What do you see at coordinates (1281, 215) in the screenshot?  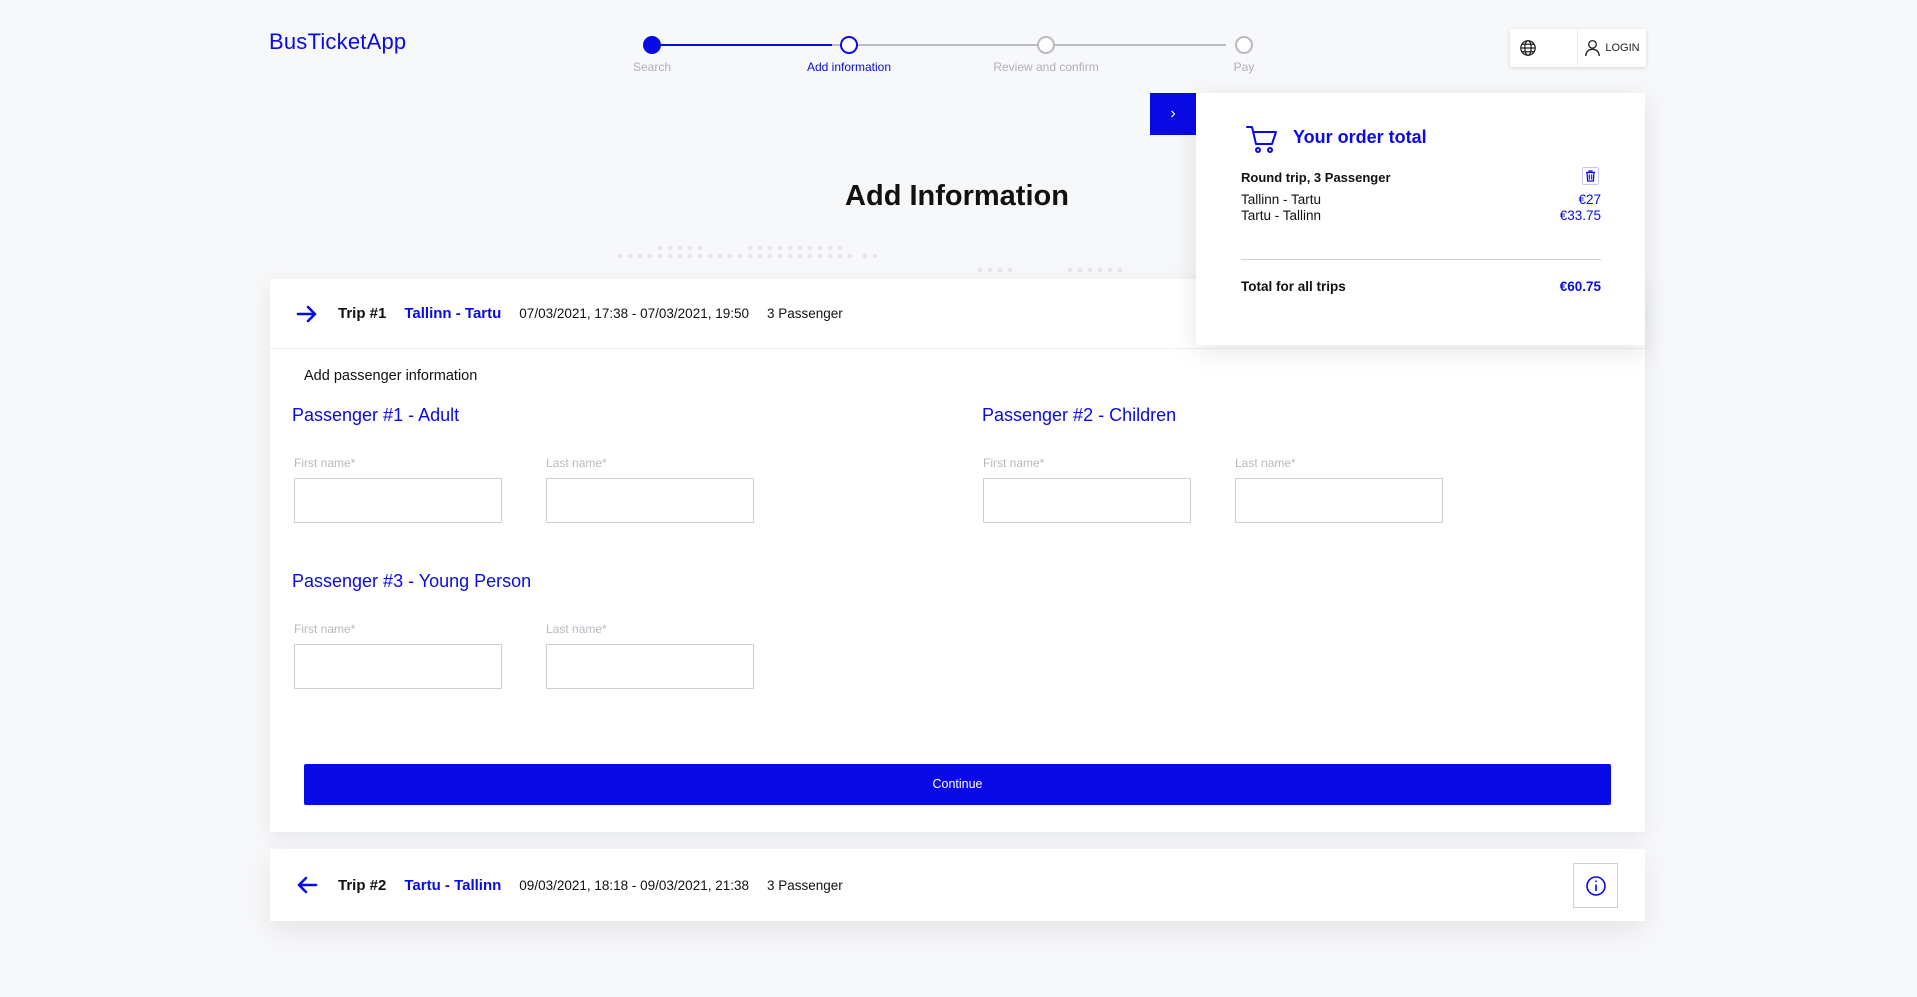 I see `order-line-route: Tartu - Tallinn` at bounding box center [1281, 215].